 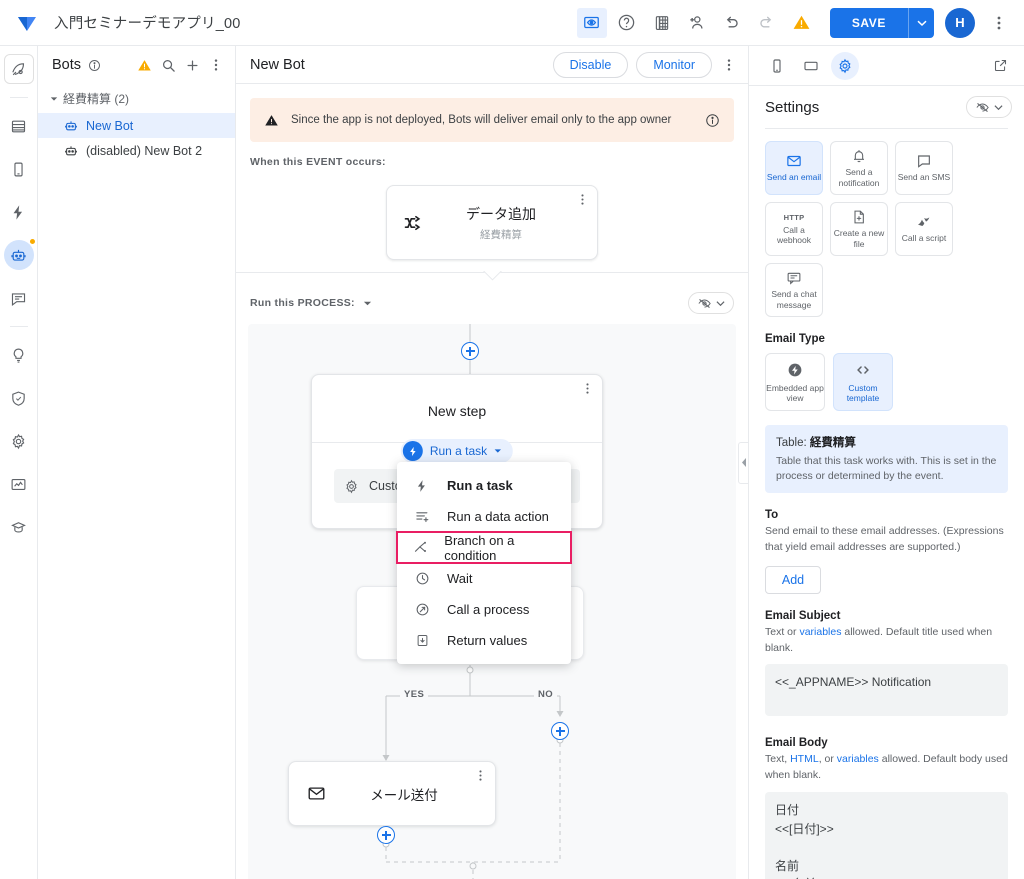 What do you see at coordinates (351, 486) in the screenshot?
I see `gear-icon` at bounding box center [351, 486].